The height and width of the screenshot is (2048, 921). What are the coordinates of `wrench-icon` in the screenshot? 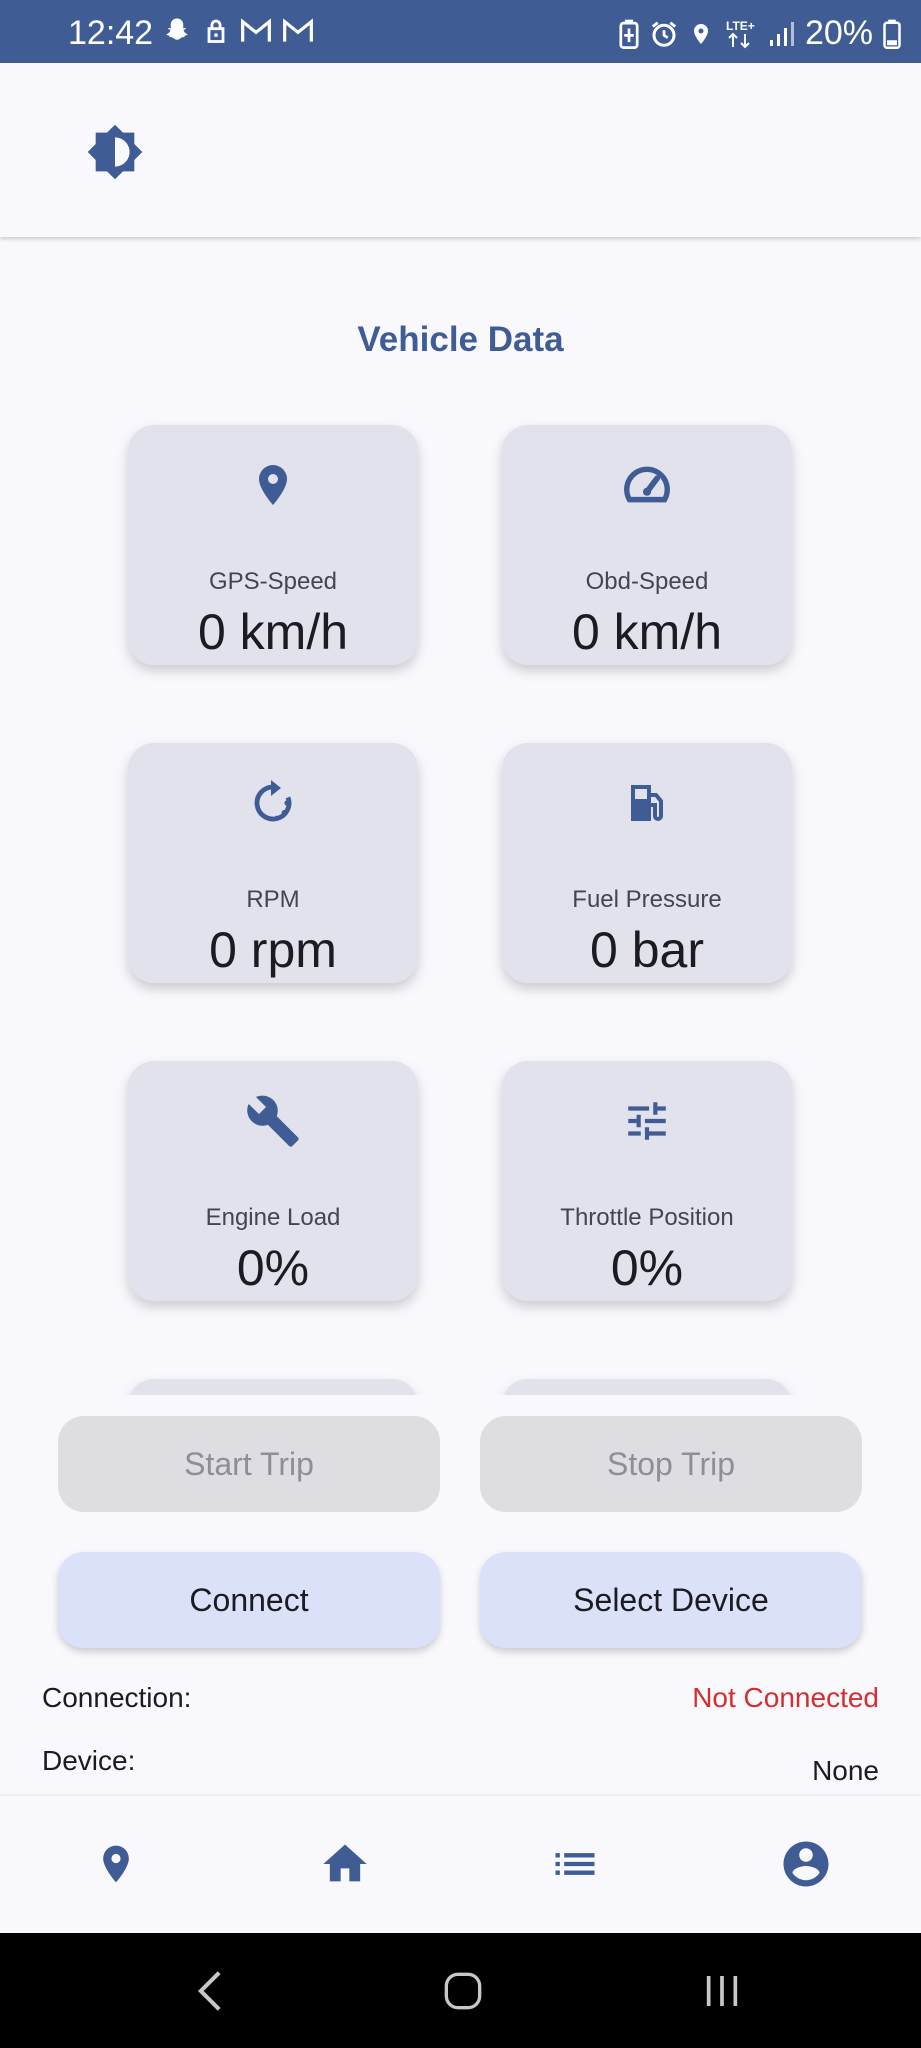 It's located at (273, 1121).